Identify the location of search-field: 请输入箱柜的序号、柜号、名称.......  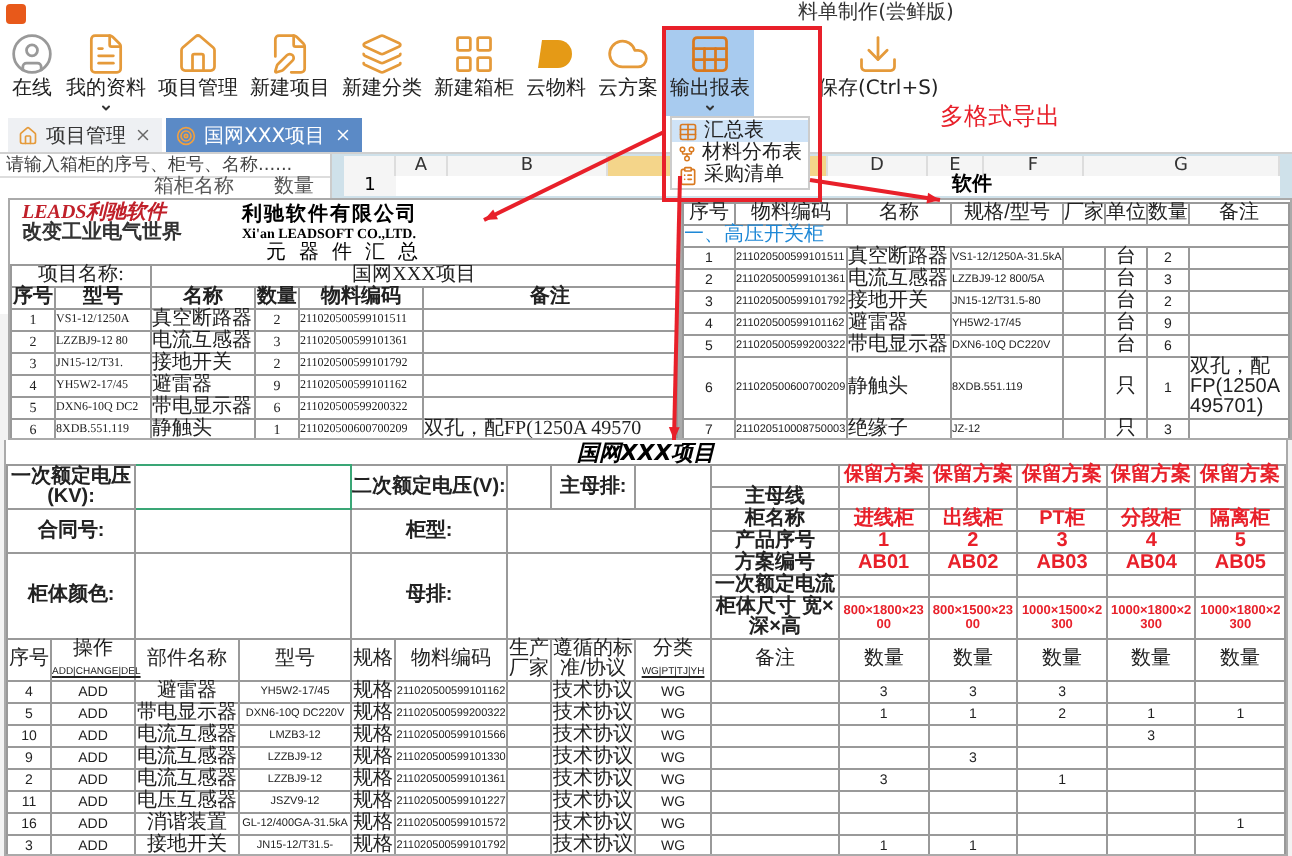
(165, 166).